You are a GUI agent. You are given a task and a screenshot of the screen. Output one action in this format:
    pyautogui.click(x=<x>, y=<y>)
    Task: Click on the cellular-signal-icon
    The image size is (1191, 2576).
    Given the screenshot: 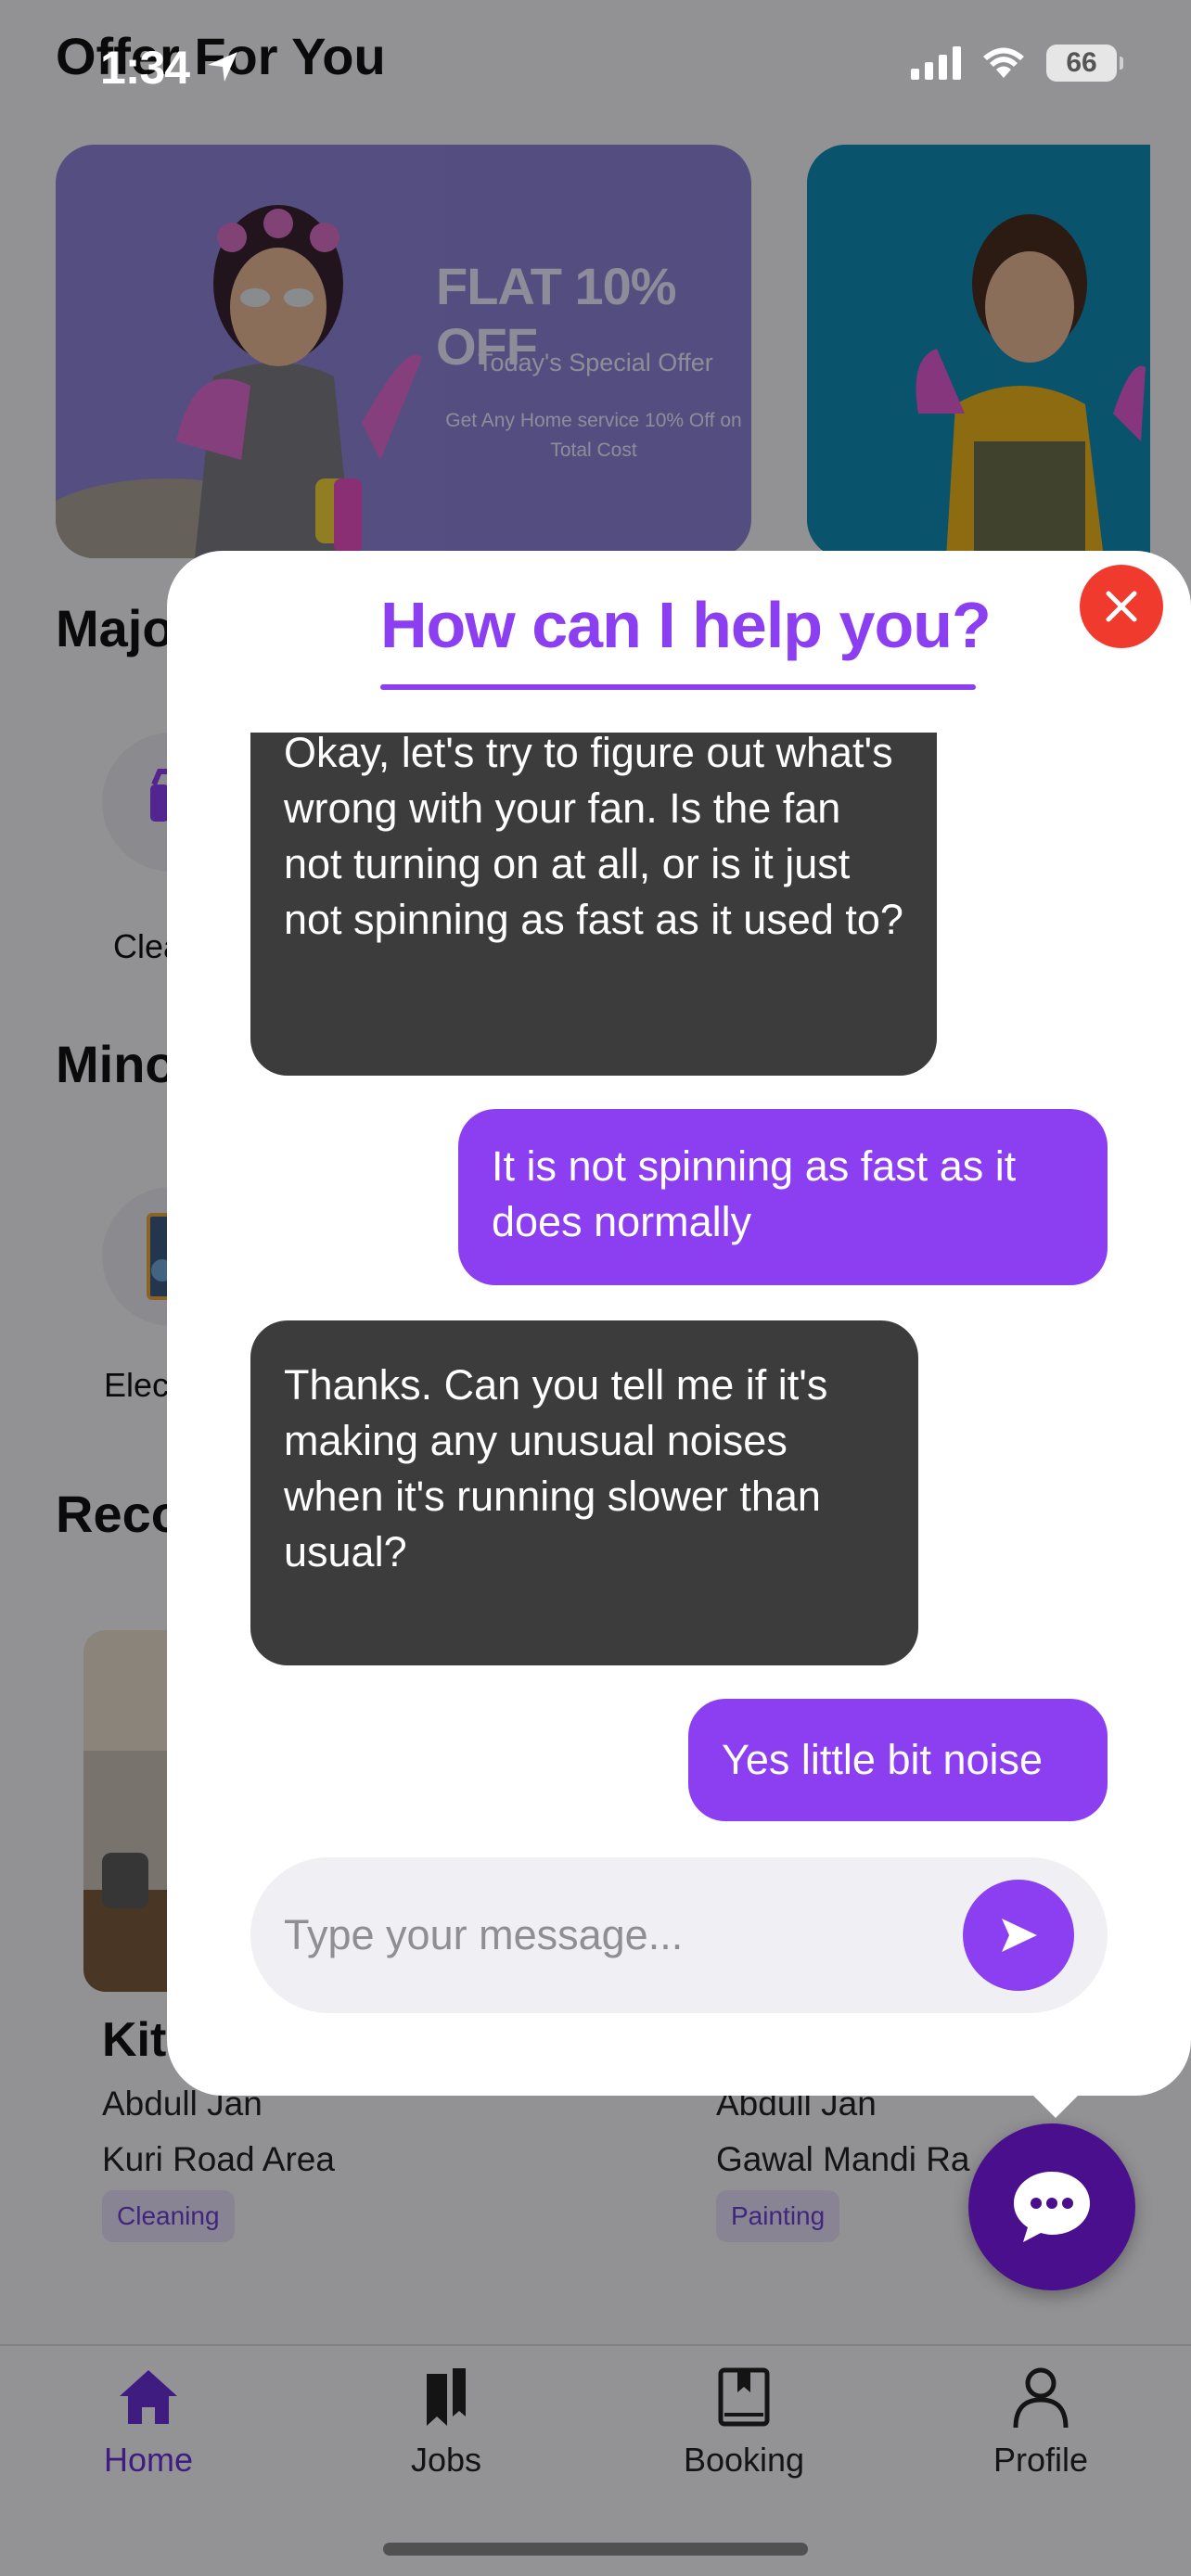 What is the action you would take?
    pyautogui.click(x=936, y=63)
    